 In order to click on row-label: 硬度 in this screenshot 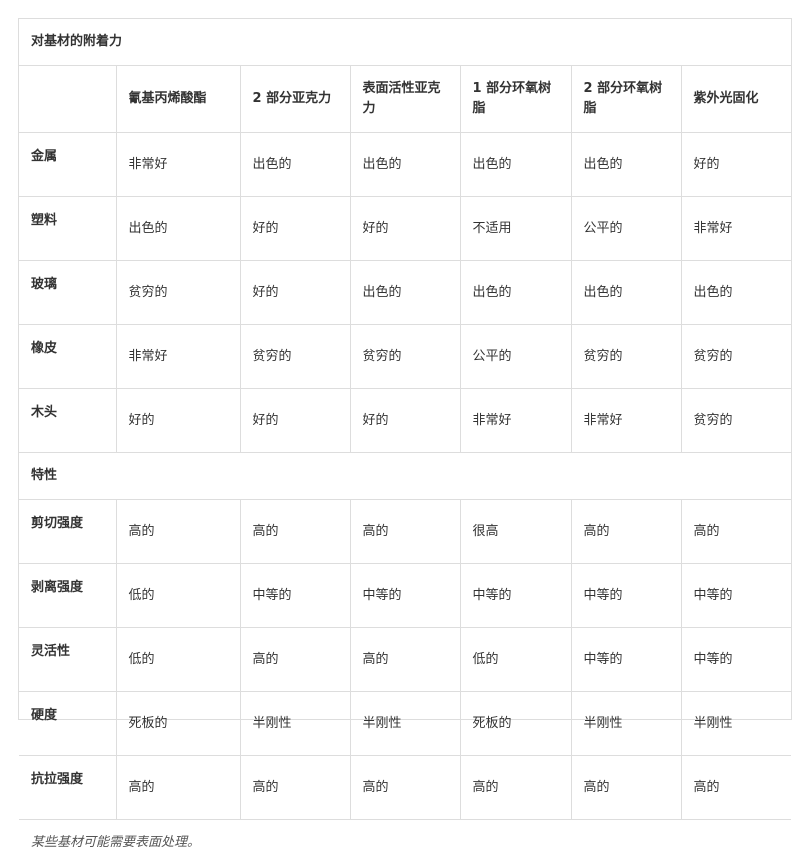, I will do `click(67, 724)`.